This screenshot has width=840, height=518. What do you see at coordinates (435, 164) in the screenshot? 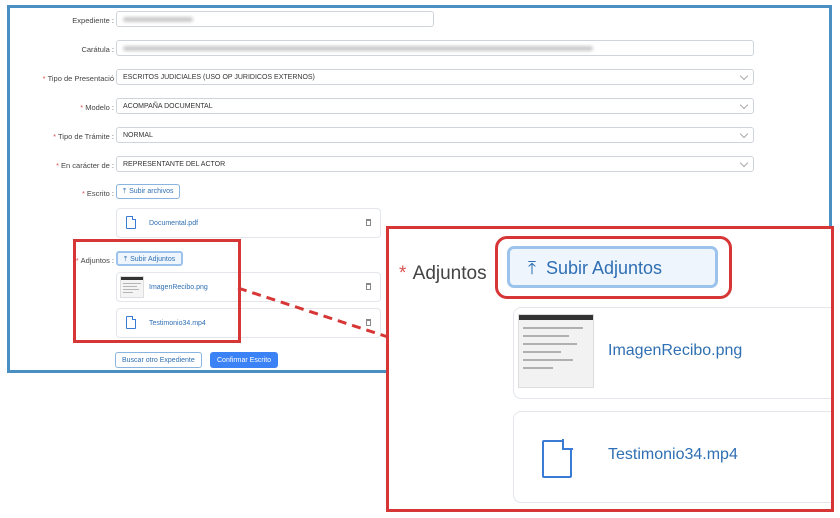
I see `caracter-select: REPRESENTANTE DEL ACTOR` at bounding box center [435, 164].